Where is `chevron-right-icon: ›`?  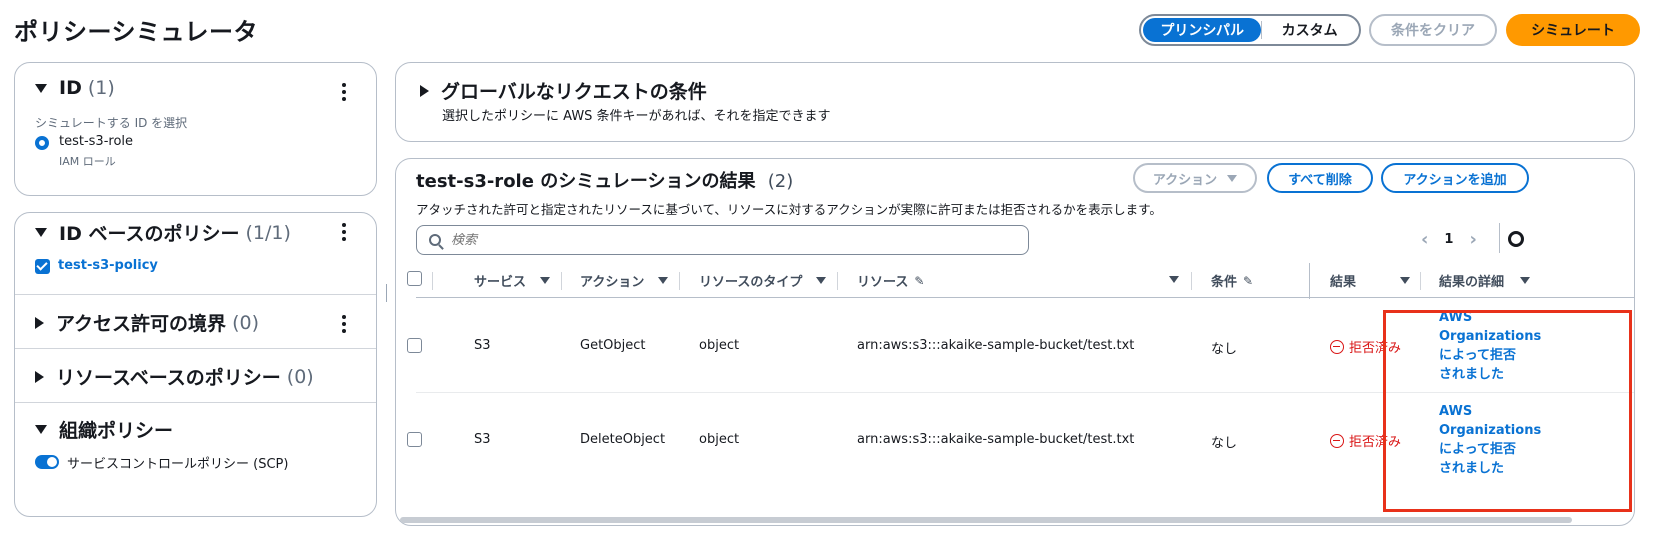 chevron-right-icon: › is located at coordinates (1472, 239).